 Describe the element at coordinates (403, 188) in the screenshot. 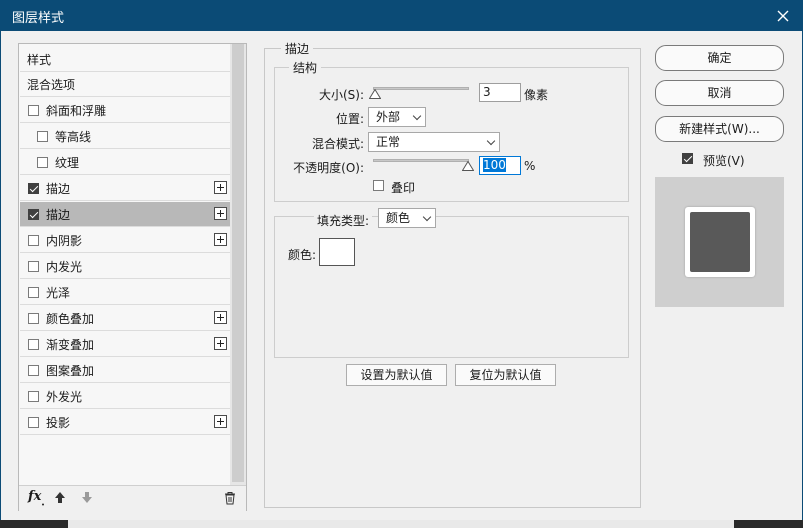

I see `overprint-label: 叠印` at that location.